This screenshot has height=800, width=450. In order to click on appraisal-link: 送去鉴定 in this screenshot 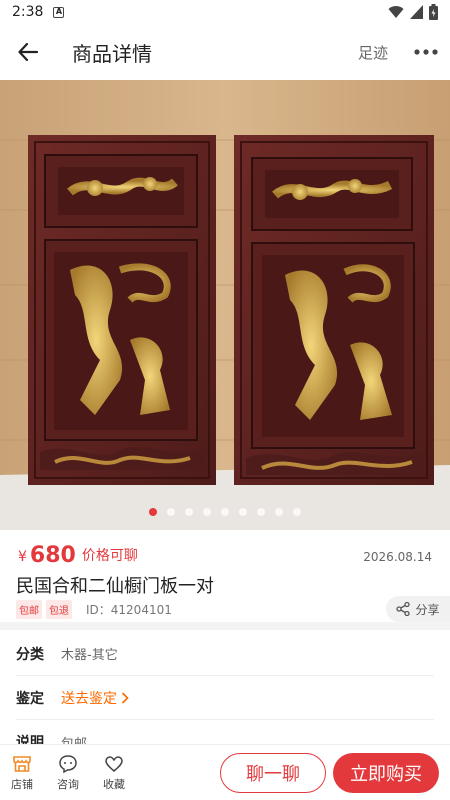, I will do `click(95, 698)`.